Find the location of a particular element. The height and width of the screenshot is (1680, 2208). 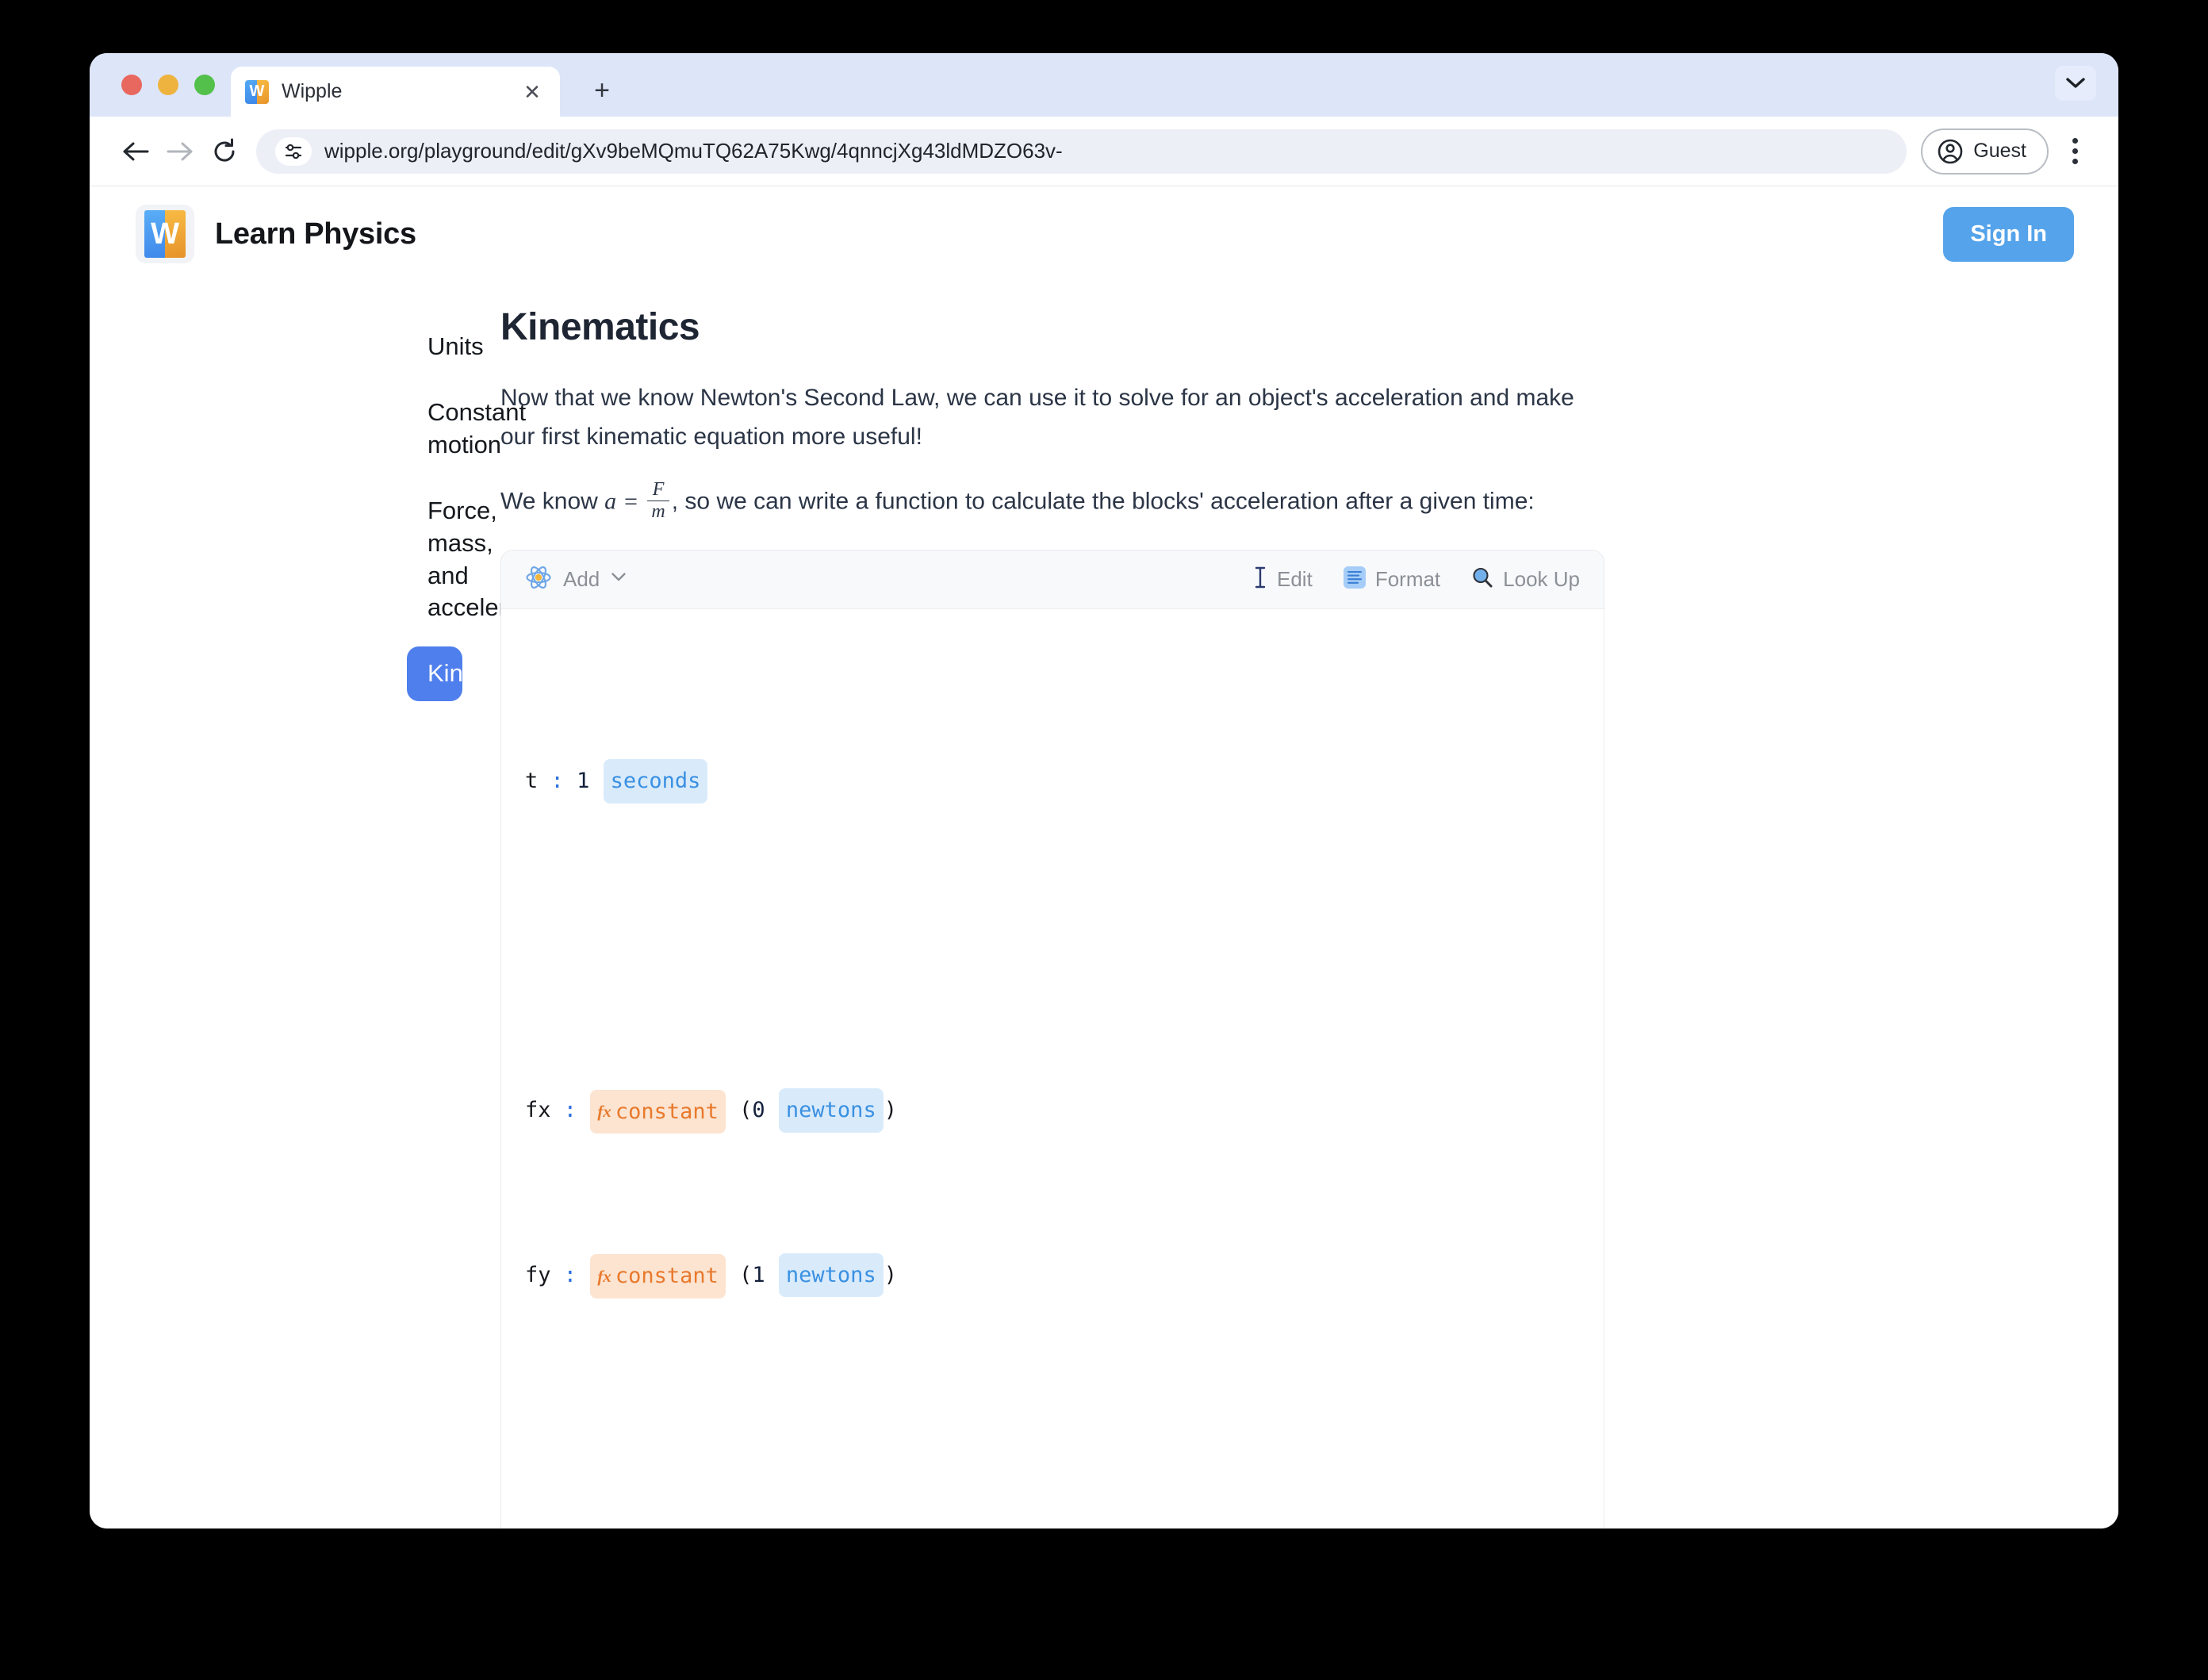

window-traffic-lights is located at coordinates (168, 85).